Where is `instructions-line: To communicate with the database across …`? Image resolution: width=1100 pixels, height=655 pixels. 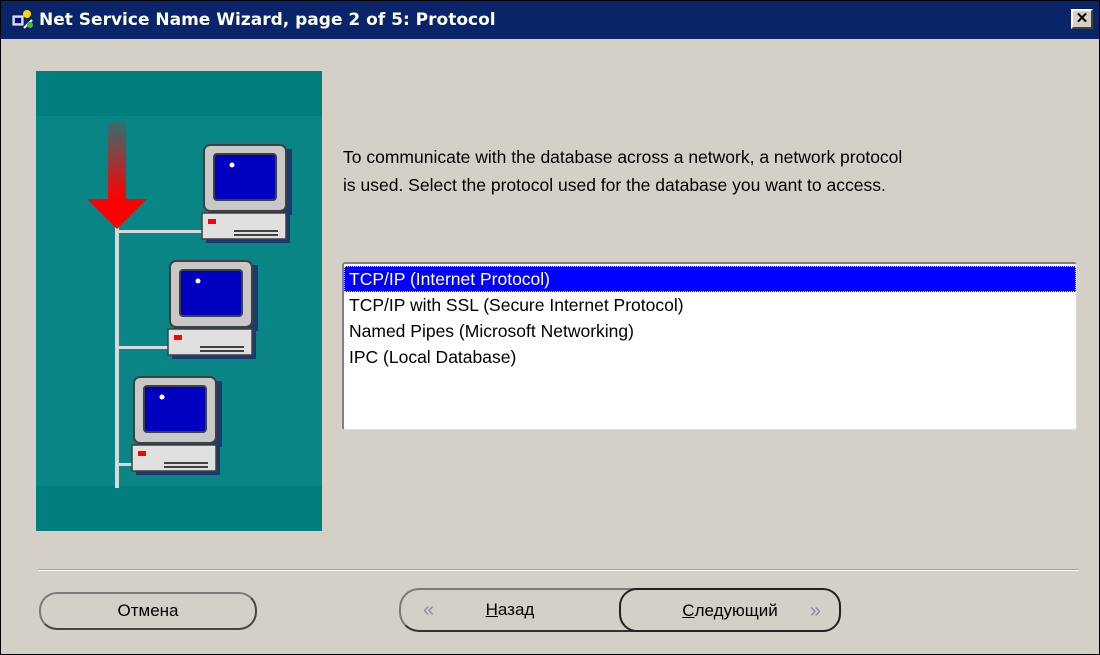 instructions-line: To communicate with the database across … is located at coordinates (623, 157).